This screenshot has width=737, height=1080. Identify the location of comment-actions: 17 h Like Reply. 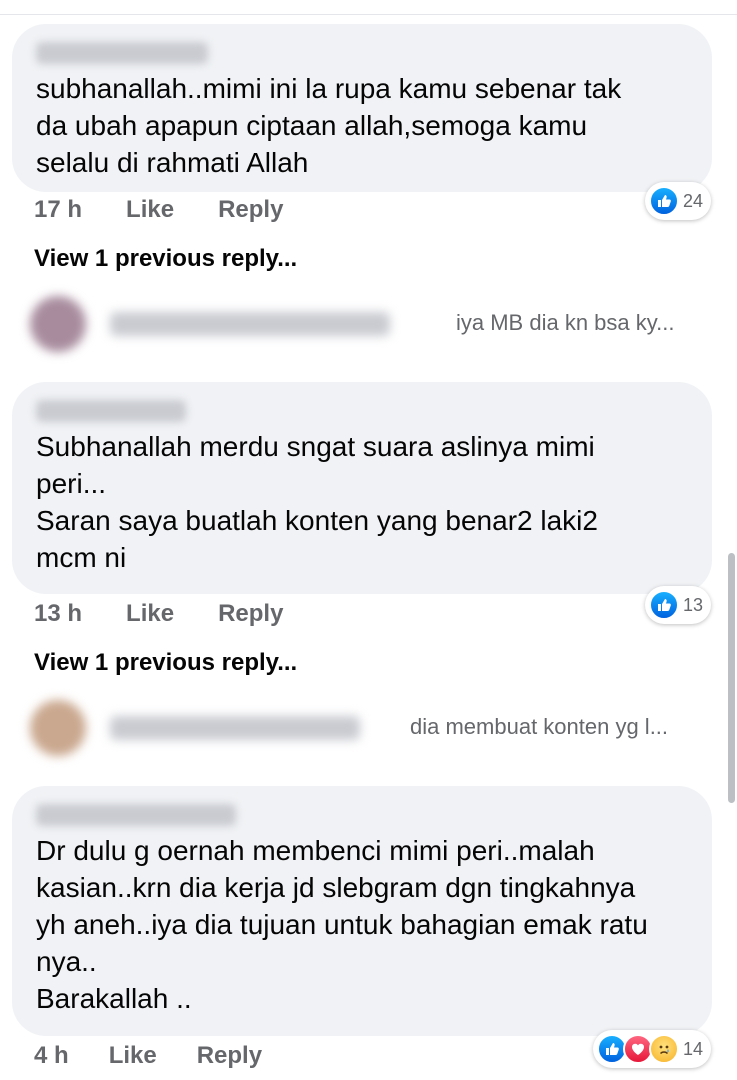
(158, 210).